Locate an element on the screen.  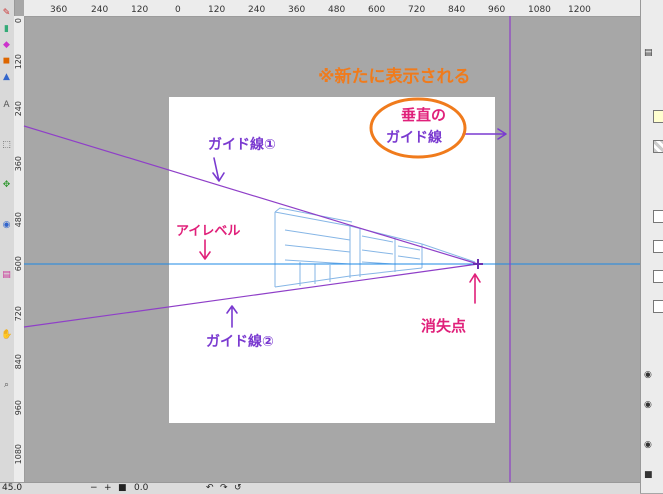
vertical-guide-label-top: 垂直の is located at coordinates (424, 115).